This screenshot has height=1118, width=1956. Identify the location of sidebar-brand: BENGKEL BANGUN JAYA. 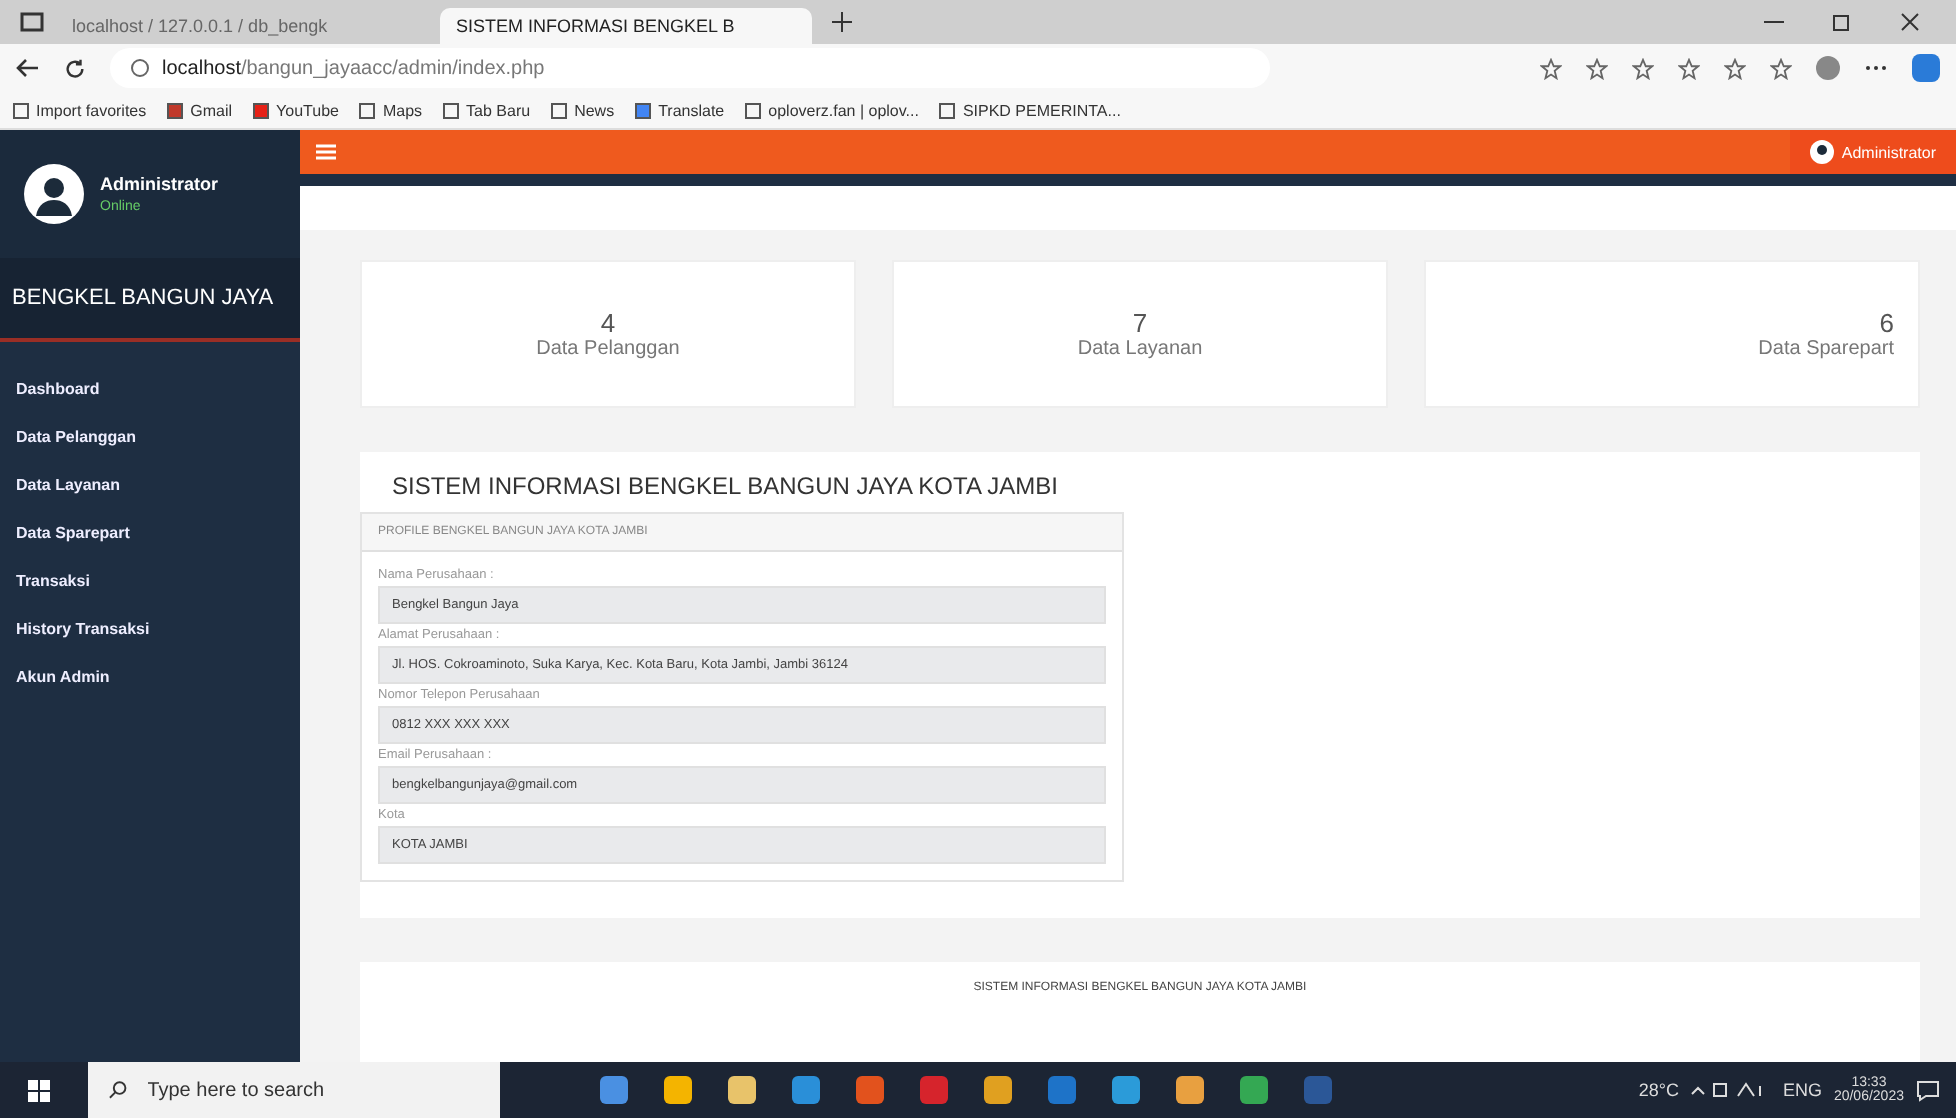
(150, 300).